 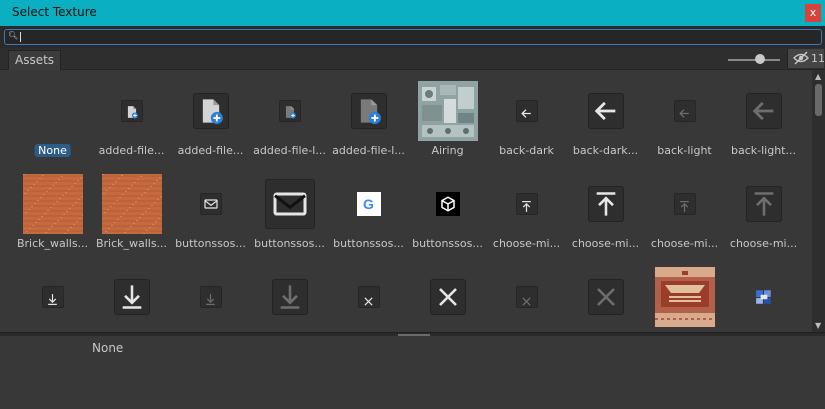 What do you see at coordinates (684, 150) in the screenshot?
I see `asset-label: back-light` at bounding box center [684, 150].